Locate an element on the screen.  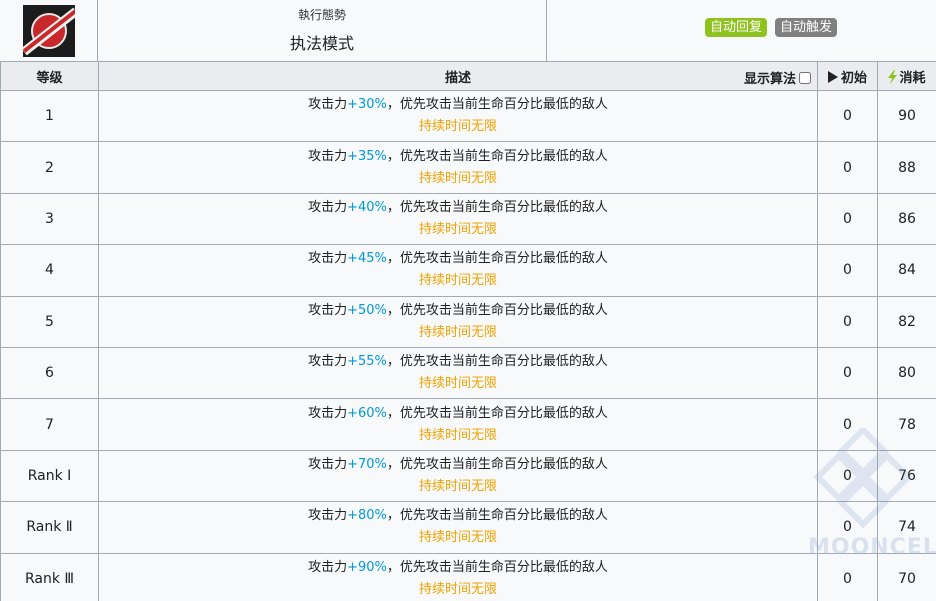
atk-bonus-value: +40% is located at coordinates (367, 207).